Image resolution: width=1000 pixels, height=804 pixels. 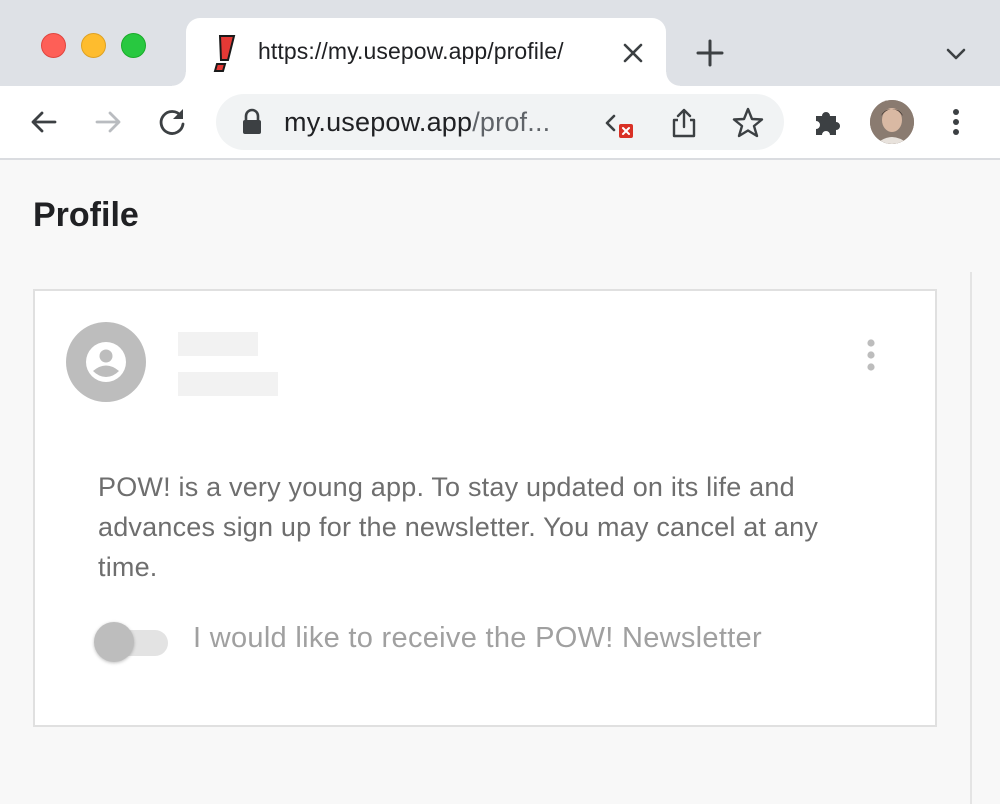 I want to click on url-host: my.usepow.app, so click(x=378, y=122).